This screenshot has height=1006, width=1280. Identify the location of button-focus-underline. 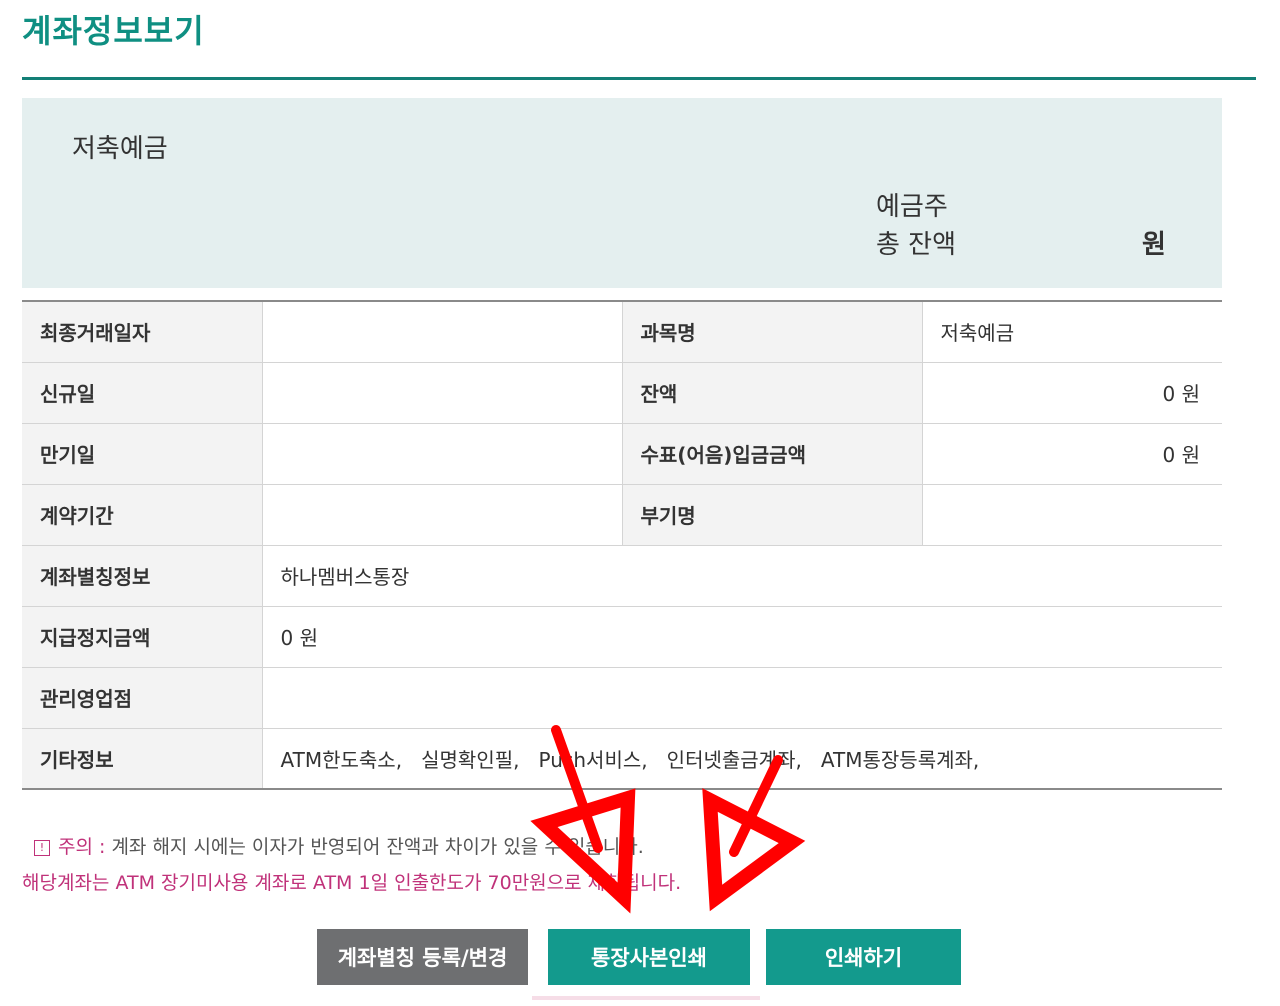
(646, 998).